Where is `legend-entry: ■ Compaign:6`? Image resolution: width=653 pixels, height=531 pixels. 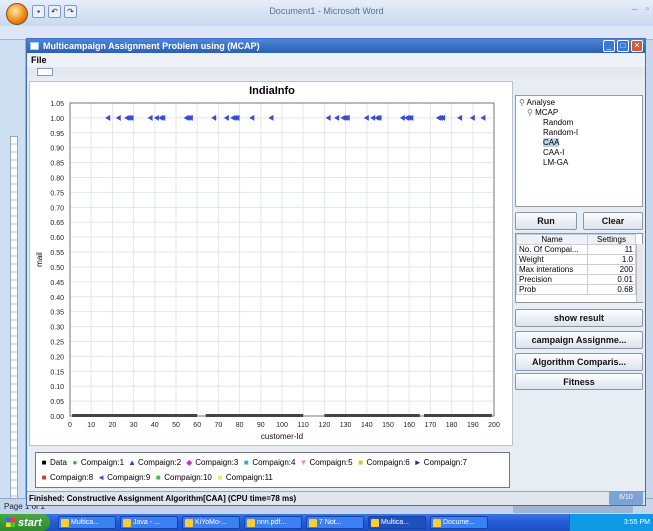
legend-entry: ■ Compaign:6 is located at coordinates (383, 462).